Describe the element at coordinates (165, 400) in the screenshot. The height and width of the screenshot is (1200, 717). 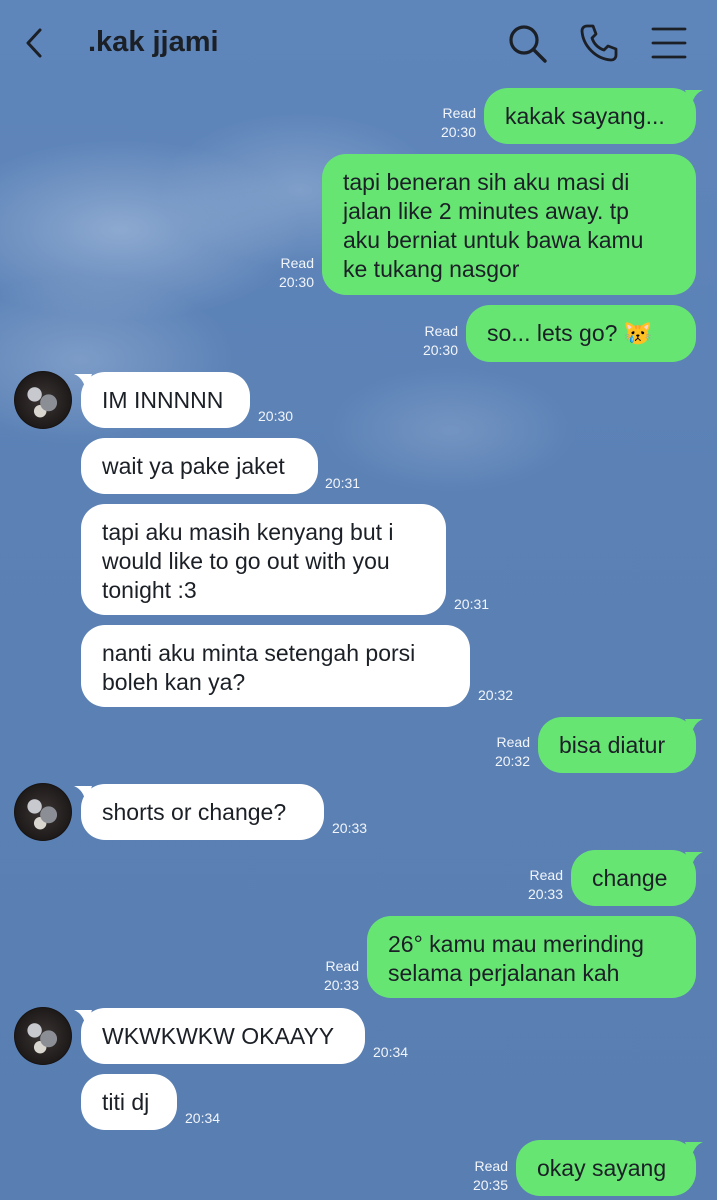
I see `message-bubble: IM INNNNN` at that location.